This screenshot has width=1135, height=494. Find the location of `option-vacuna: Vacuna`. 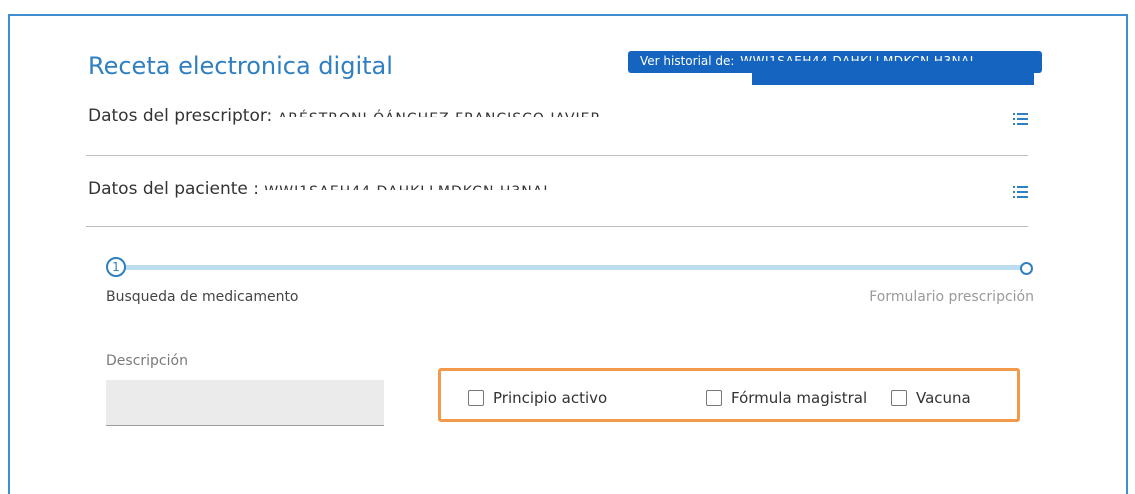

option-vacuna: Vacuna is located at coordinates (931, 398).